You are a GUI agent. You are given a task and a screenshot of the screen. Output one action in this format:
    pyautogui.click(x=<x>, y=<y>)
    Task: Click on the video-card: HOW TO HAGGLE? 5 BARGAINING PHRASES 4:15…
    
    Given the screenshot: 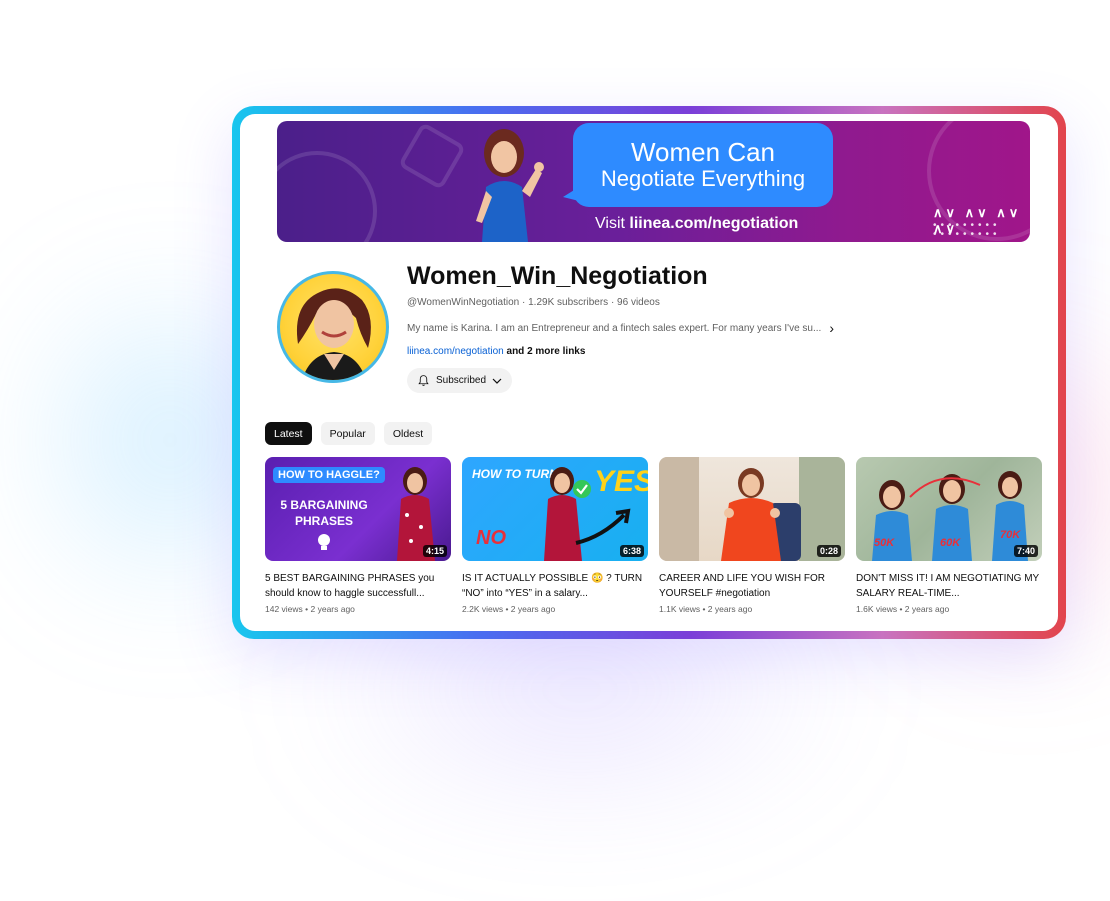 What is the action you would take?
    pyautogui.click(x=358, y=535)
    